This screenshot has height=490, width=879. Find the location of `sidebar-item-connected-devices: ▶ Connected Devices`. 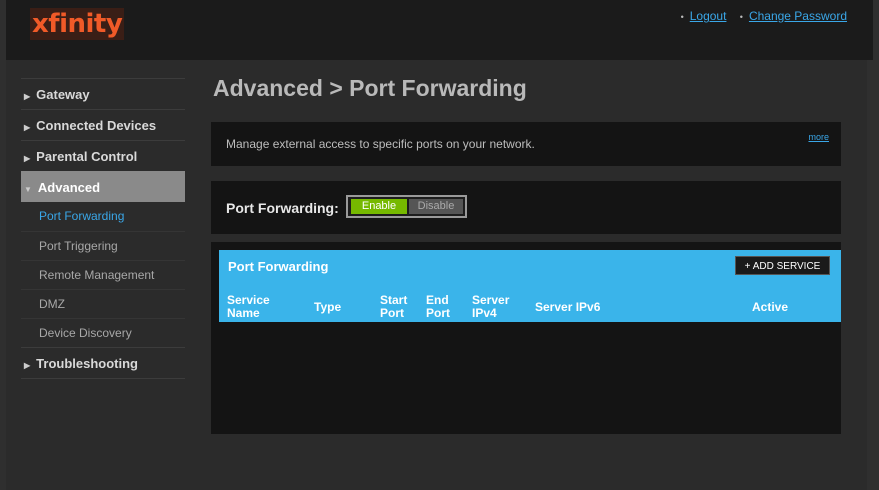

sidebar-item-connected-devices: ▶ Connected Devices is located at coordinates (103, 124).